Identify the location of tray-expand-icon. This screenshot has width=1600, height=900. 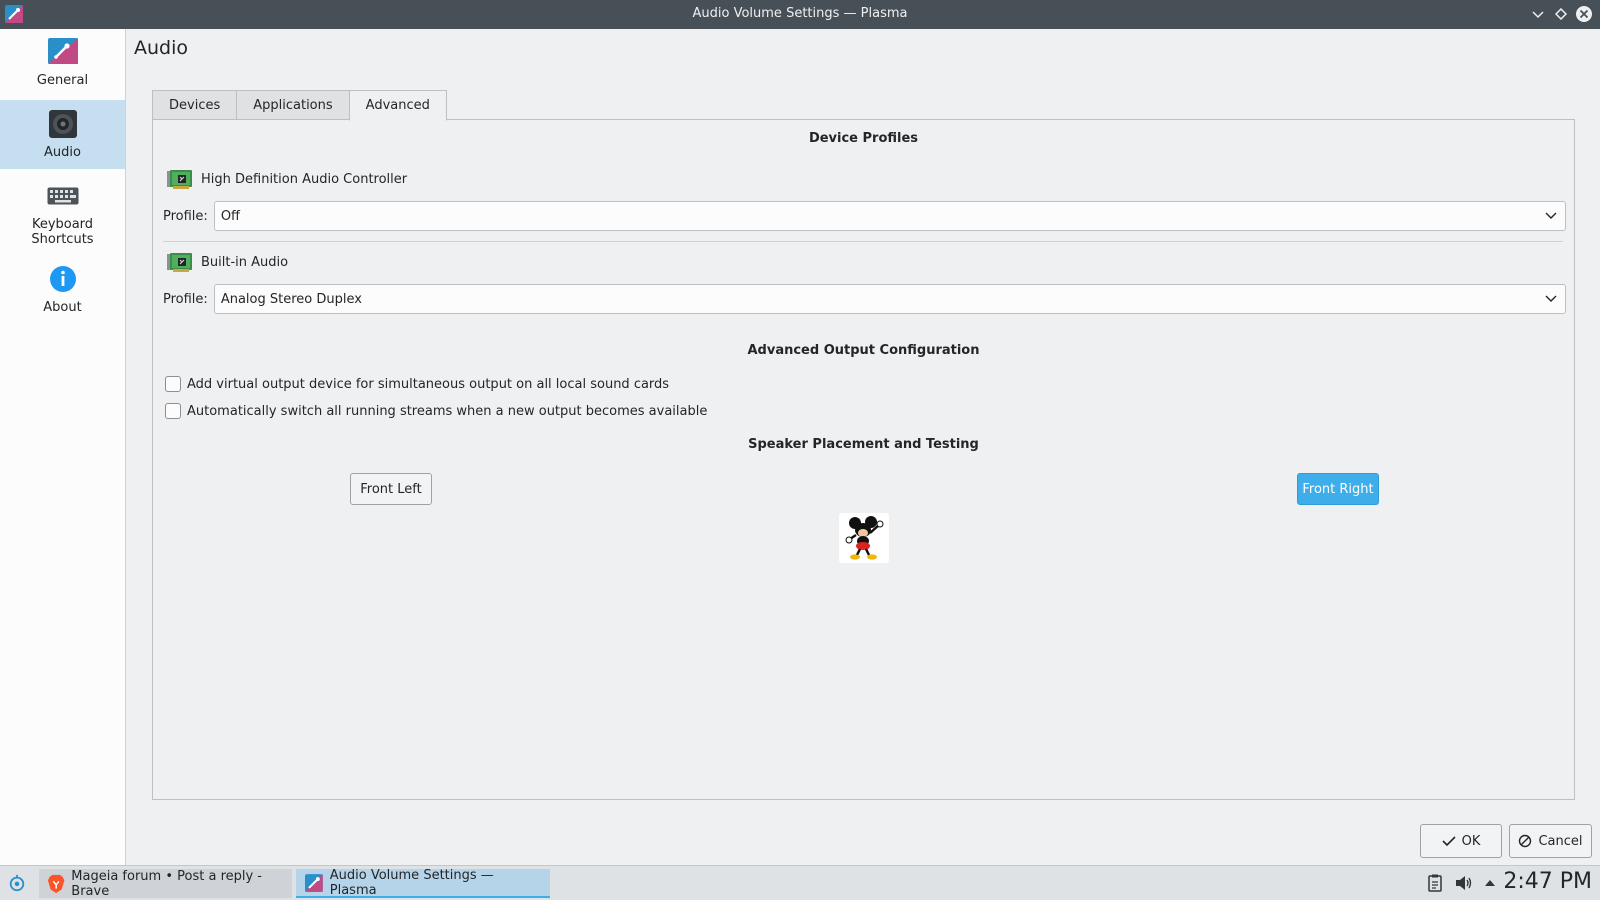
(1490, 883).